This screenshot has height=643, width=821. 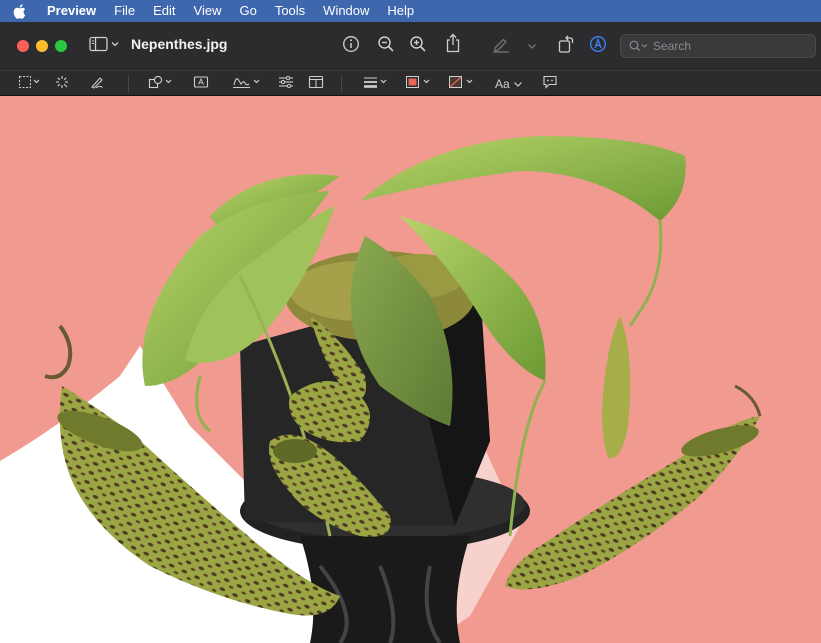 I want to click on share-icon, so click(x=453, y=45).